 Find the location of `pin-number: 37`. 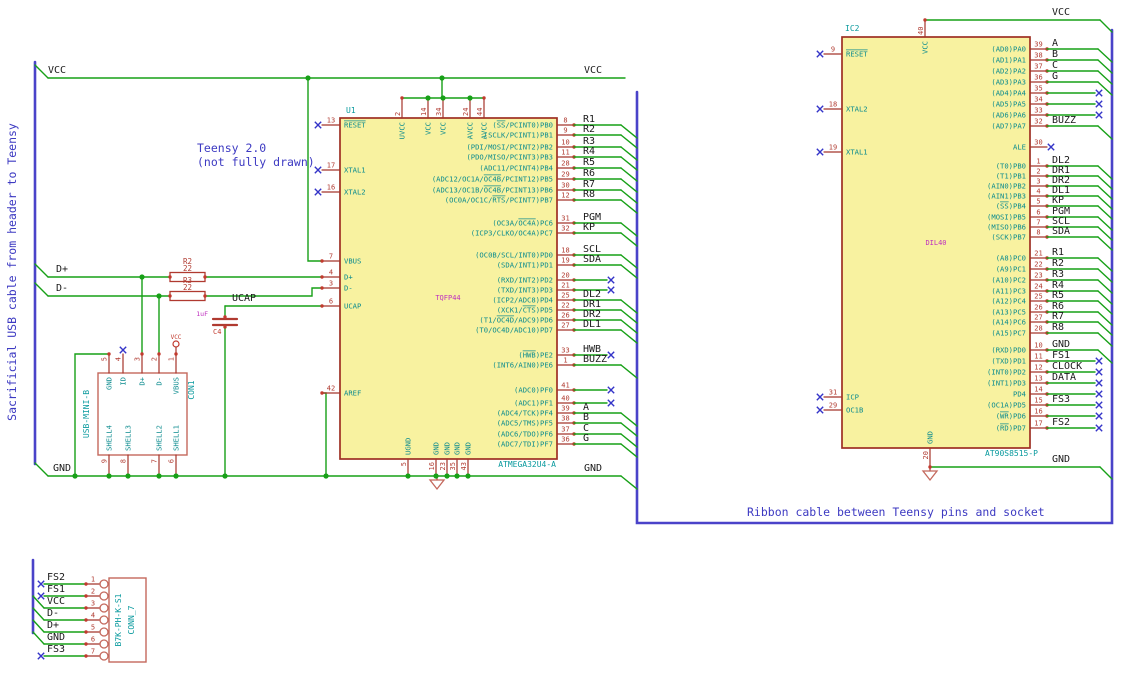

pin-number: 37 is located at coordinates (1038, 67).